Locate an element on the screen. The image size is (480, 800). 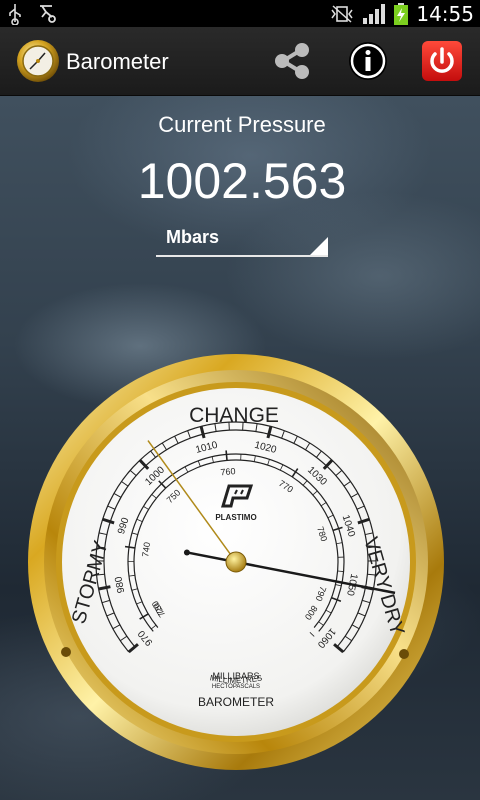
status-clock: 14:55 is located at coordinates (445, 13).